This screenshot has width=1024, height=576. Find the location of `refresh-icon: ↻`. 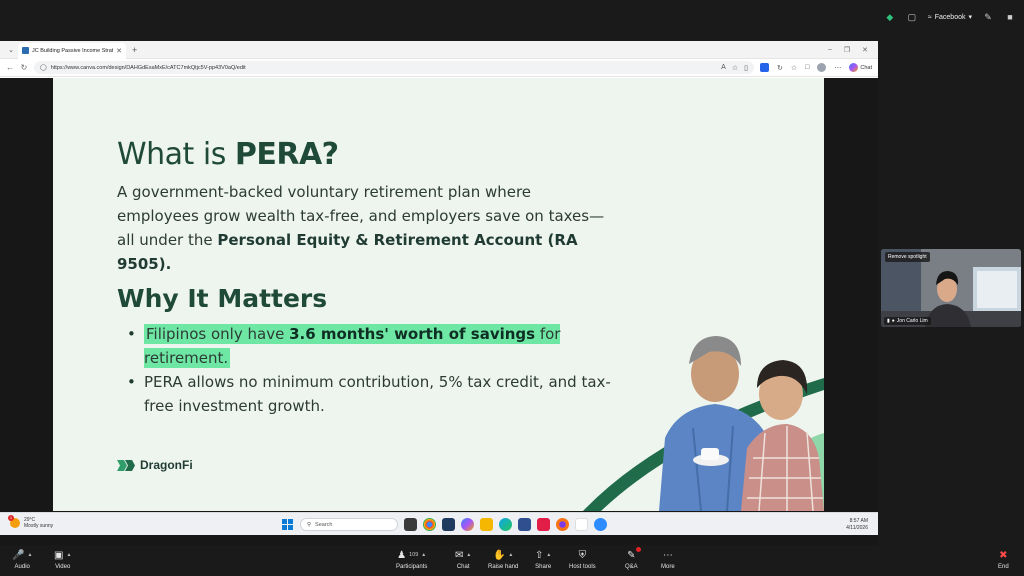

refresh-icon: ↻ is located at coordinates (24, 67).